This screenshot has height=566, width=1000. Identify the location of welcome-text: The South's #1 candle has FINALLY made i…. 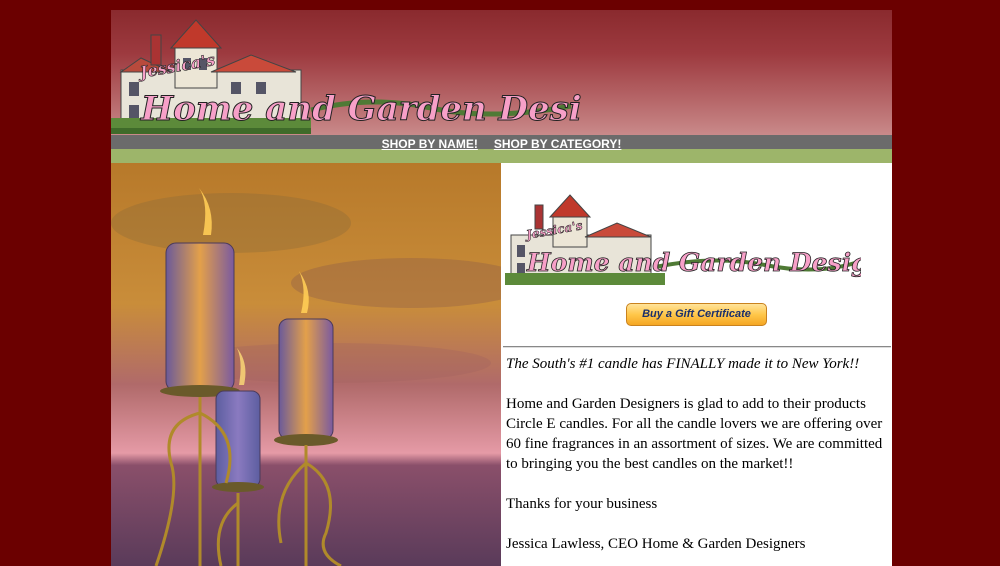
(698, 460).